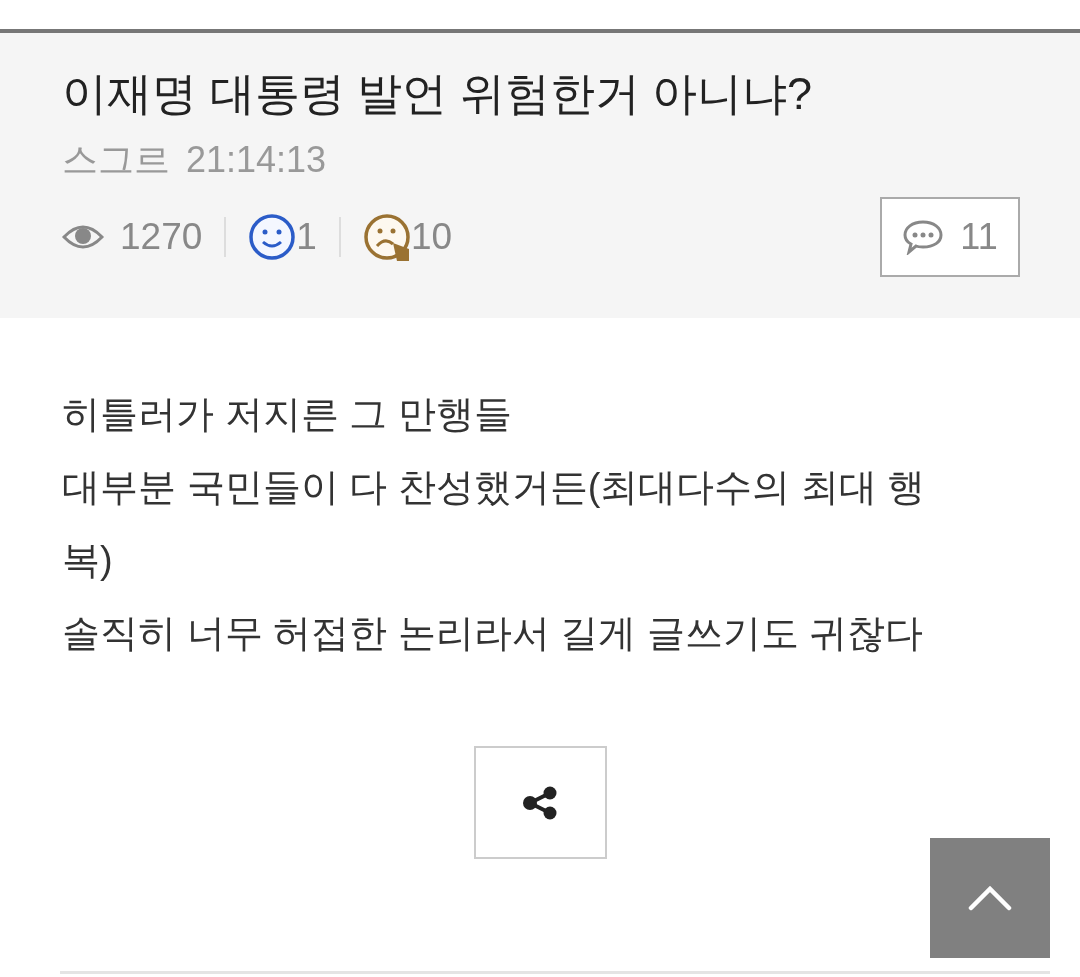 The image size is (1080, 977). What do you see at coordinates (990, 898) in the screenshot?
I see `chevron-up-icon` at bounding box center [990, 898].